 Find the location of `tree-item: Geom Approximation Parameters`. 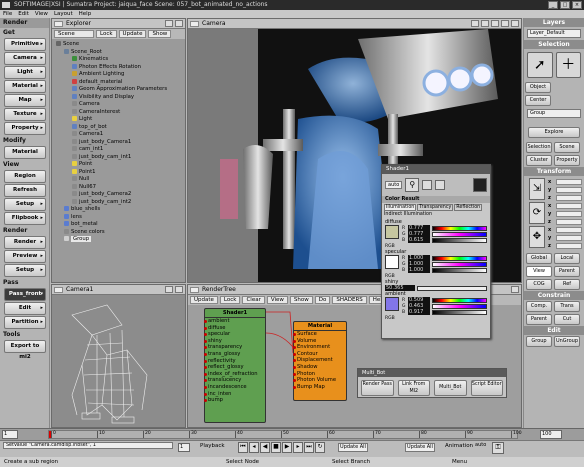

tree-item: Geom Approximation Parameters is located at coordinates (118, 90).